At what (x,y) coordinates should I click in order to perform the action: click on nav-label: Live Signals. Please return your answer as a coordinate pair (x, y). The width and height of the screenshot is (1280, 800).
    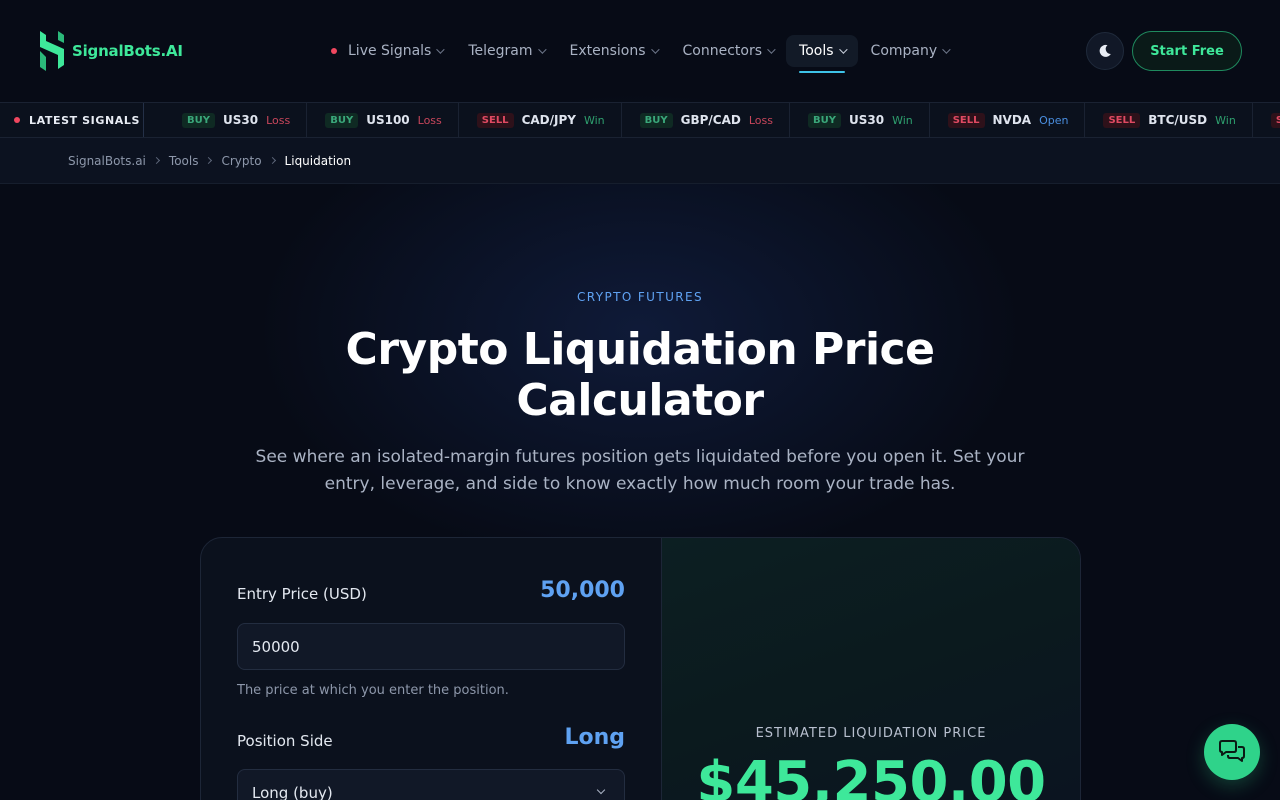
    Looking at the image, I should click on (390, 51).